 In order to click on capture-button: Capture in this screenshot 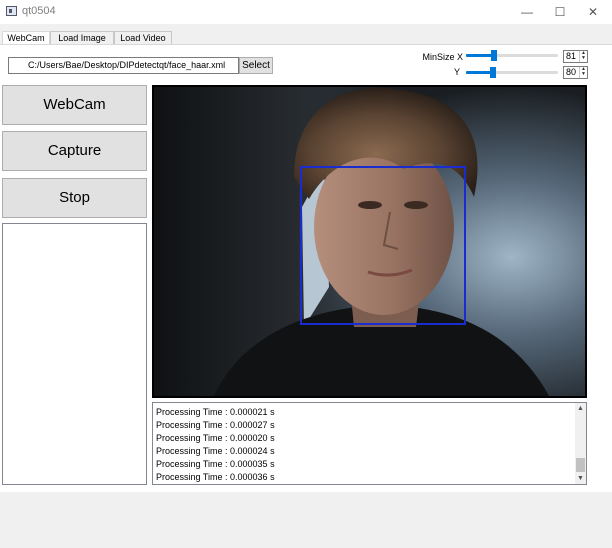, I will do `click(74, 151)`.